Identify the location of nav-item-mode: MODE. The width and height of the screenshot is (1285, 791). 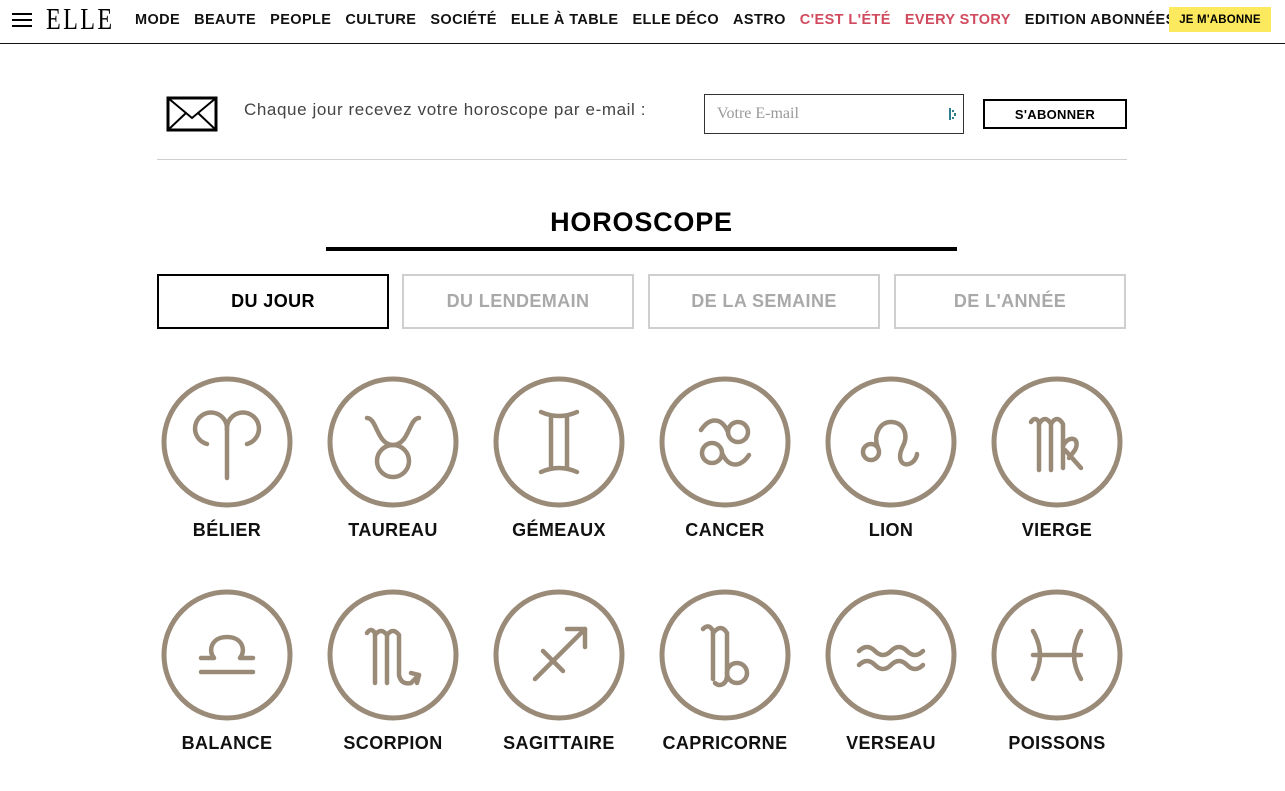
(157, 20).